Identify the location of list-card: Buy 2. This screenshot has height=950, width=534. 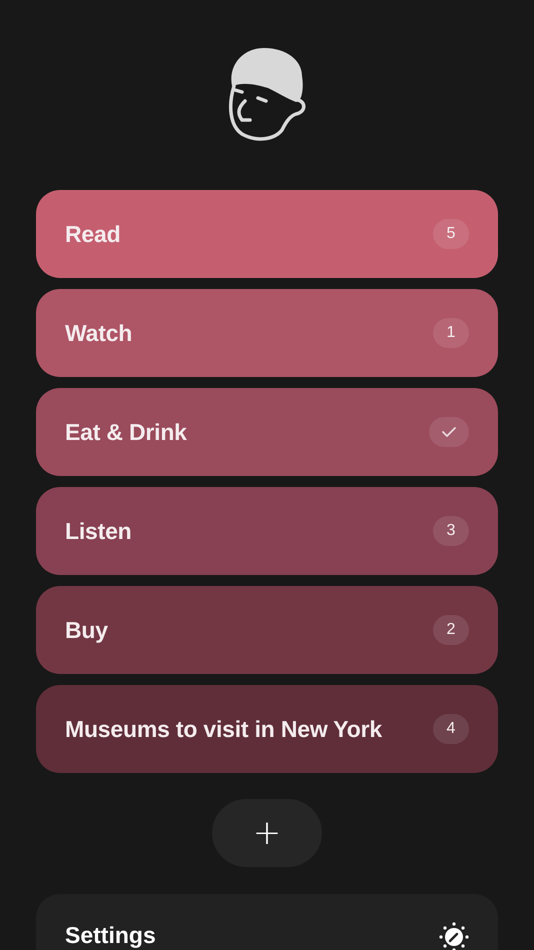
(267, 630).